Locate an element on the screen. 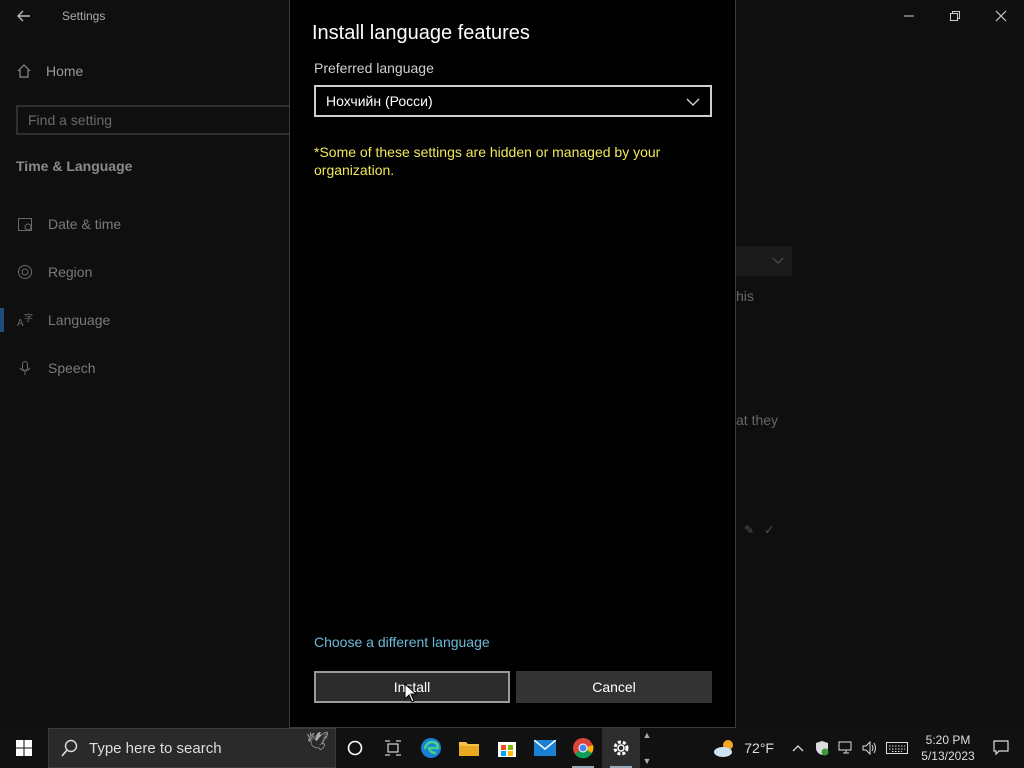 This screenshot has width=1024, height=768. shield-icon is located at coordinates (822, 748).